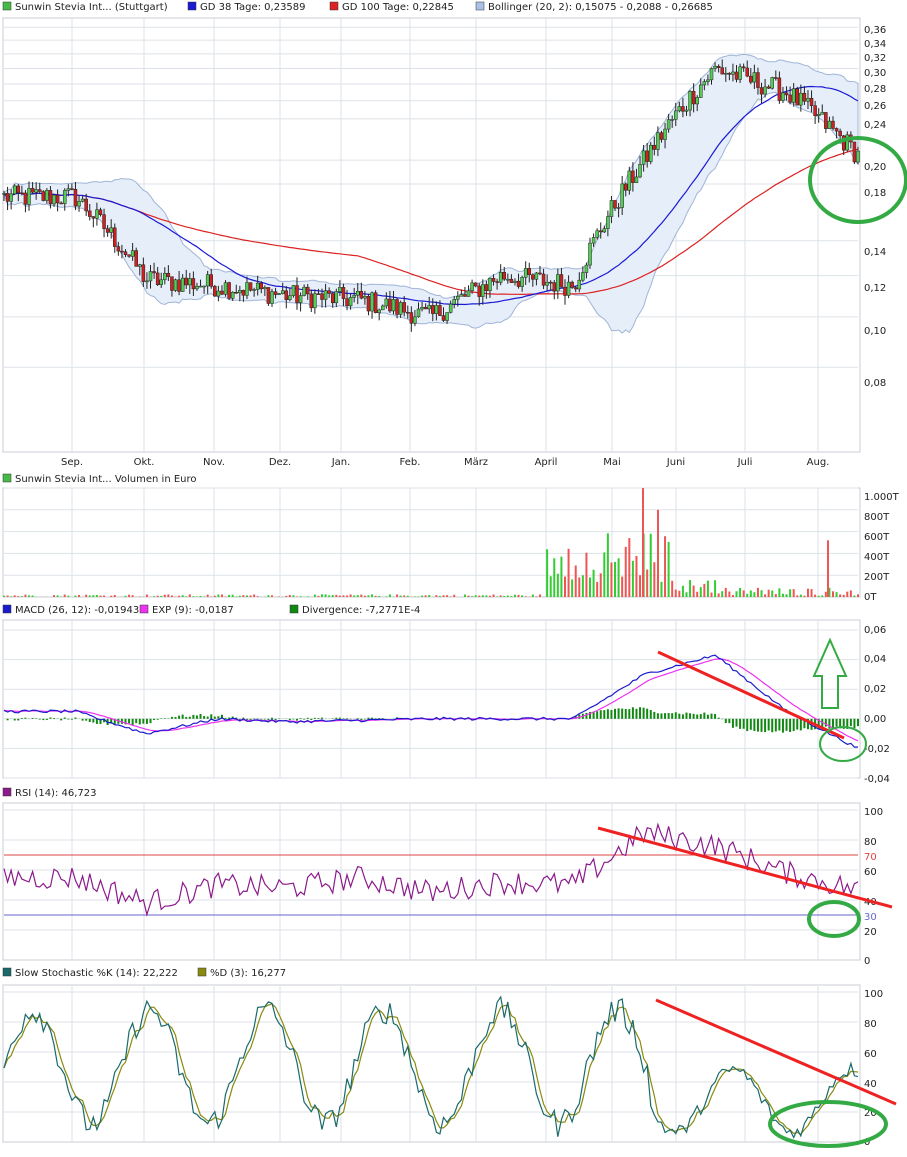 The height and width of the screenshot is (1157, 907). I want to click on y-tick-label: 40, so click(870, 1084).